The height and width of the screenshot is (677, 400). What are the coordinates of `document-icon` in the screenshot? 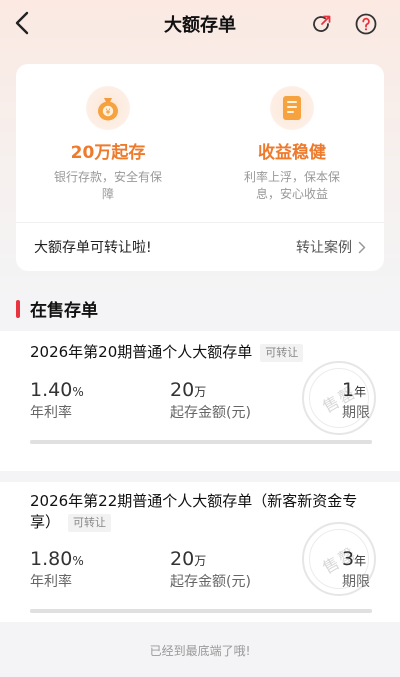 It's located at (292, 108).